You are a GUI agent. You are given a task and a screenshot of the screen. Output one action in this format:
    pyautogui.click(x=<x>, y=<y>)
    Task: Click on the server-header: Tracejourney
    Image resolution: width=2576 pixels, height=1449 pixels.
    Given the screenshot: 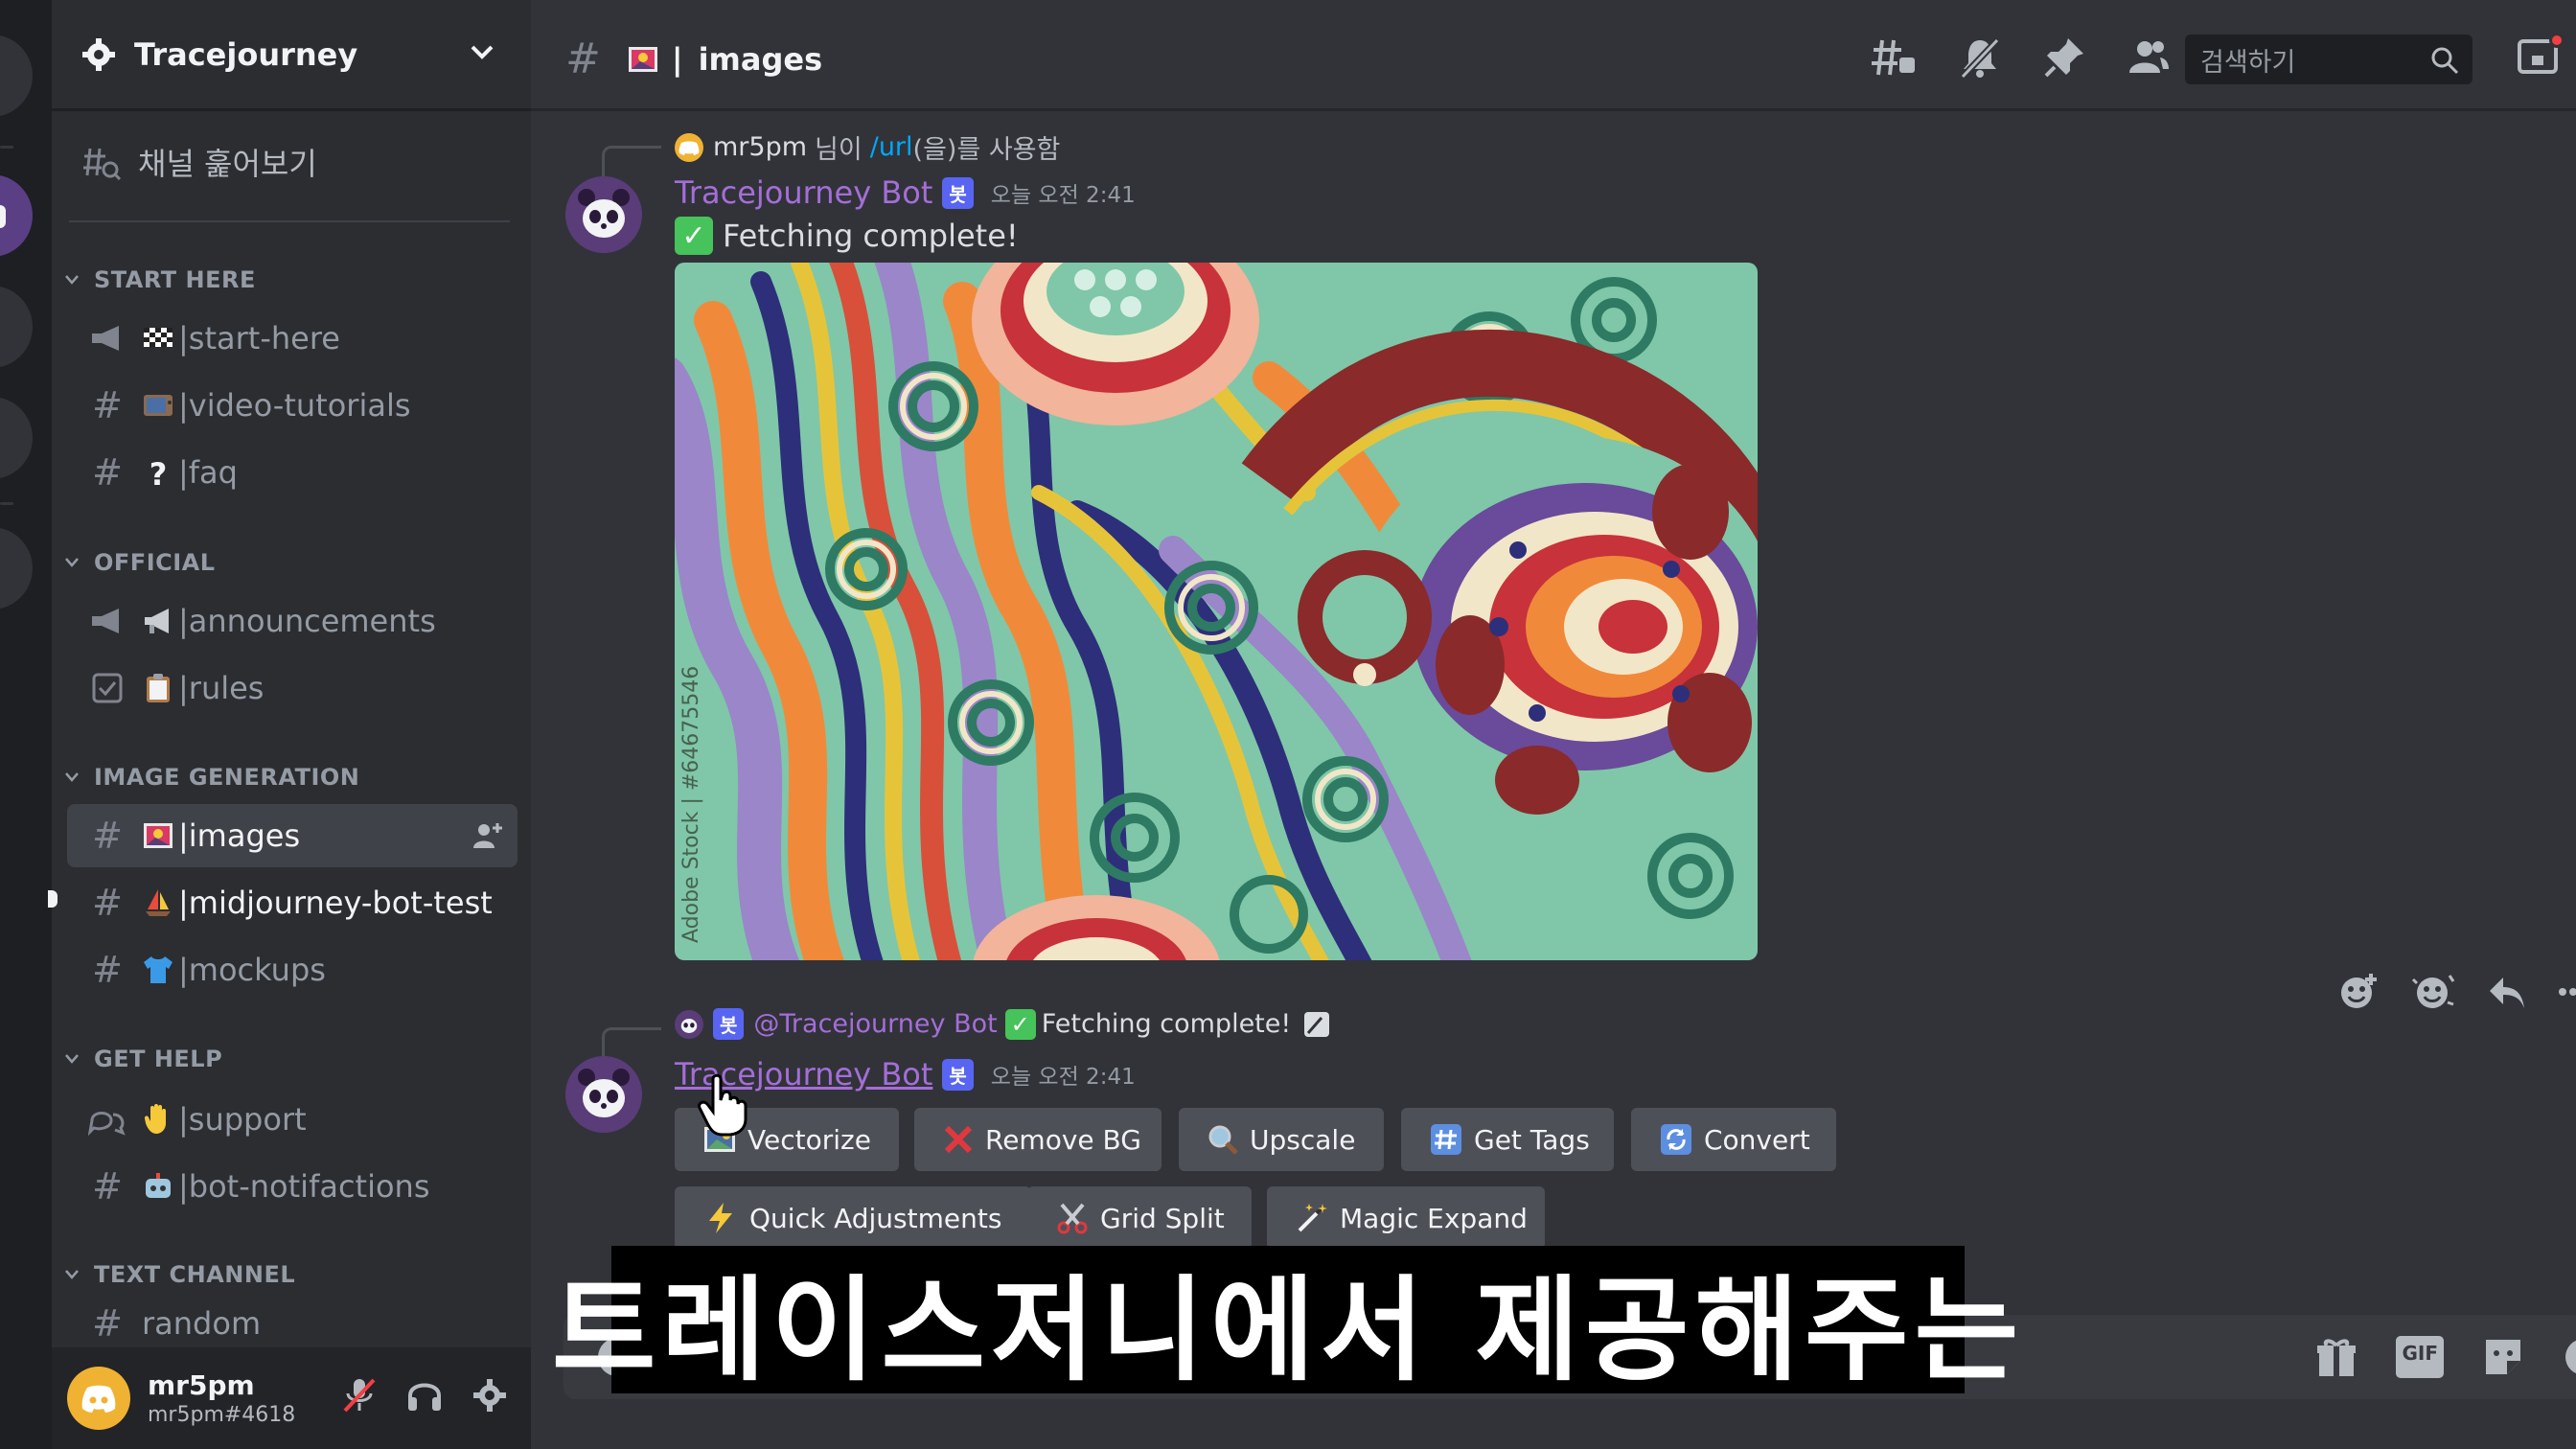 What is the action you would take?
    pyautogui.click(x=291, y=55)
    